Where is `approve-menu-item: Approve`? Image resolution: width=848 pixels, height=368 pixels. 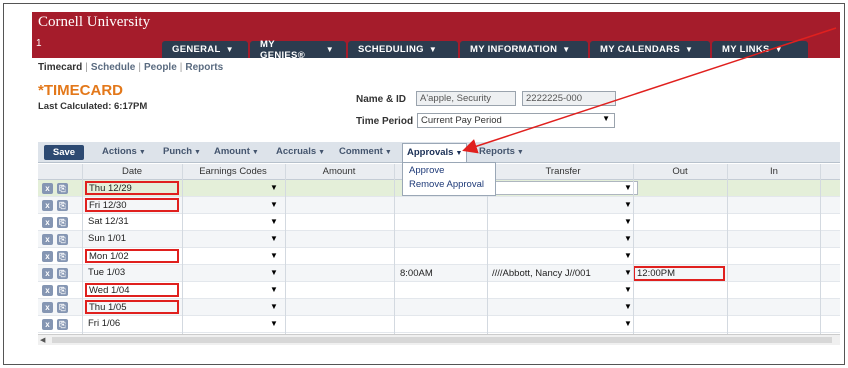 approve-menu-item: Approve is located at coordinates (449, 170).